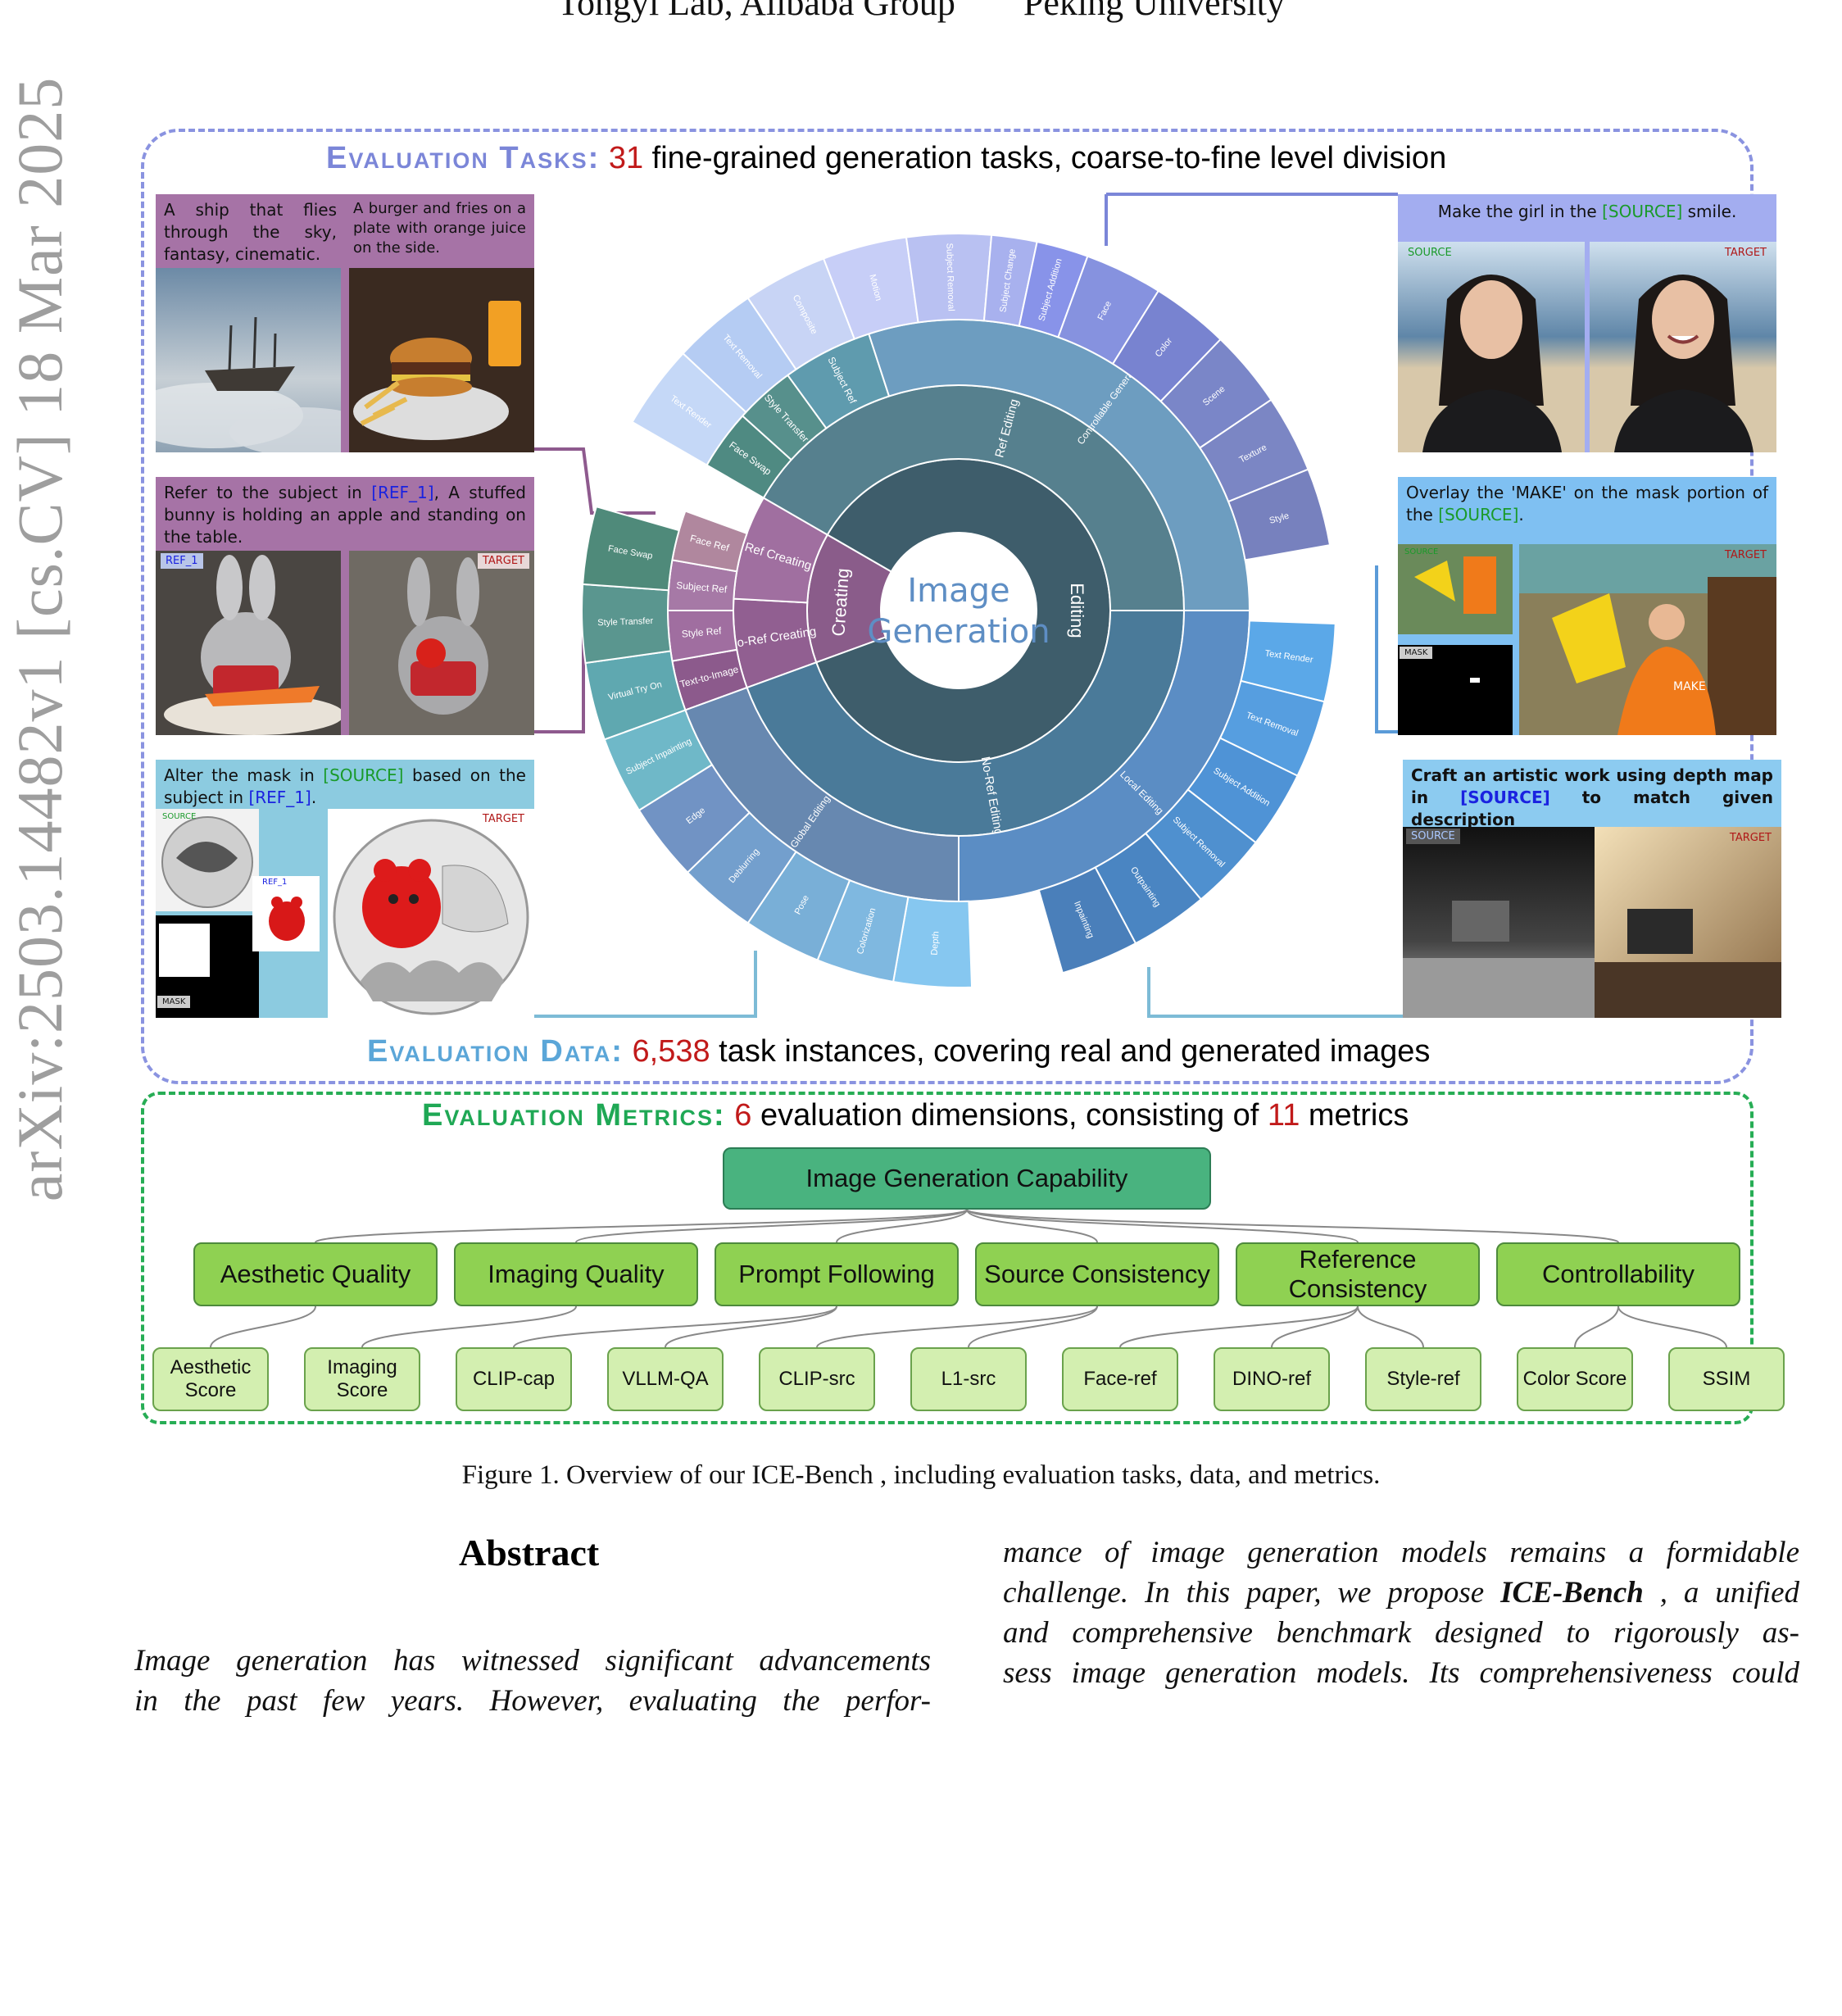 Image resolution: width=1842 pixels, height=2016 pixels. What do you see at coordinates (1690, 686) in the screenshot?
I see `make-text: MAKE` at bounding box center [1690, 686].